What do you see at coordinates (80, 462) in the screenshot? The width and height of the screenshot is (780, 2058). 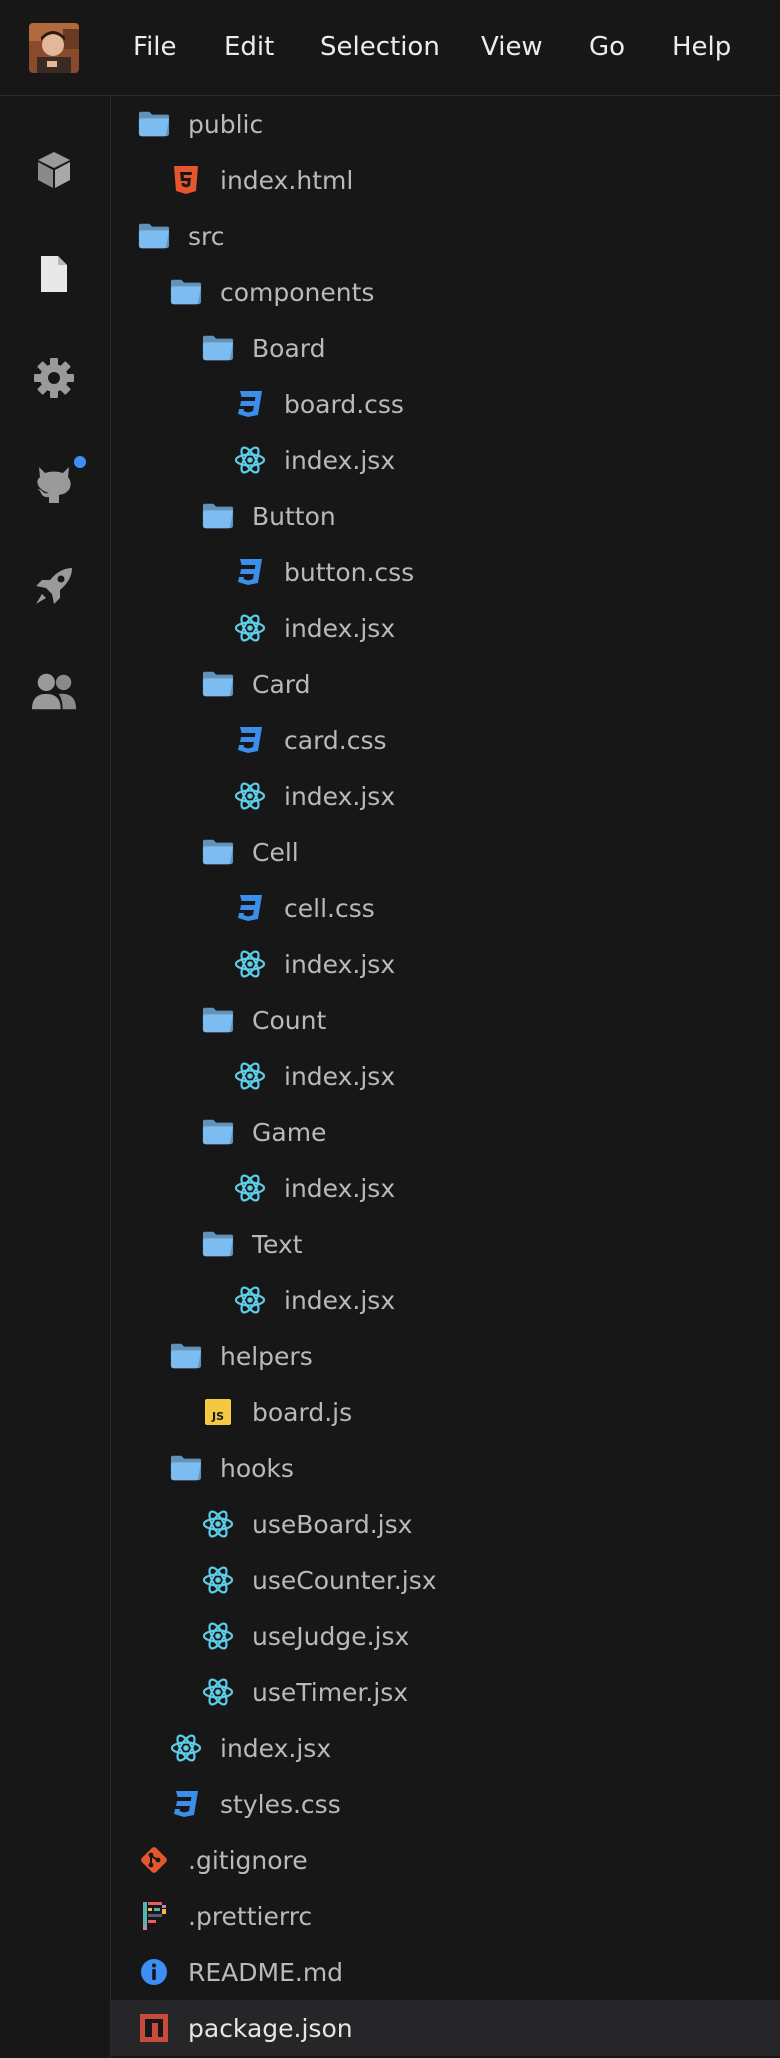 I see `notification-dot` at bounding box center [80, 462].